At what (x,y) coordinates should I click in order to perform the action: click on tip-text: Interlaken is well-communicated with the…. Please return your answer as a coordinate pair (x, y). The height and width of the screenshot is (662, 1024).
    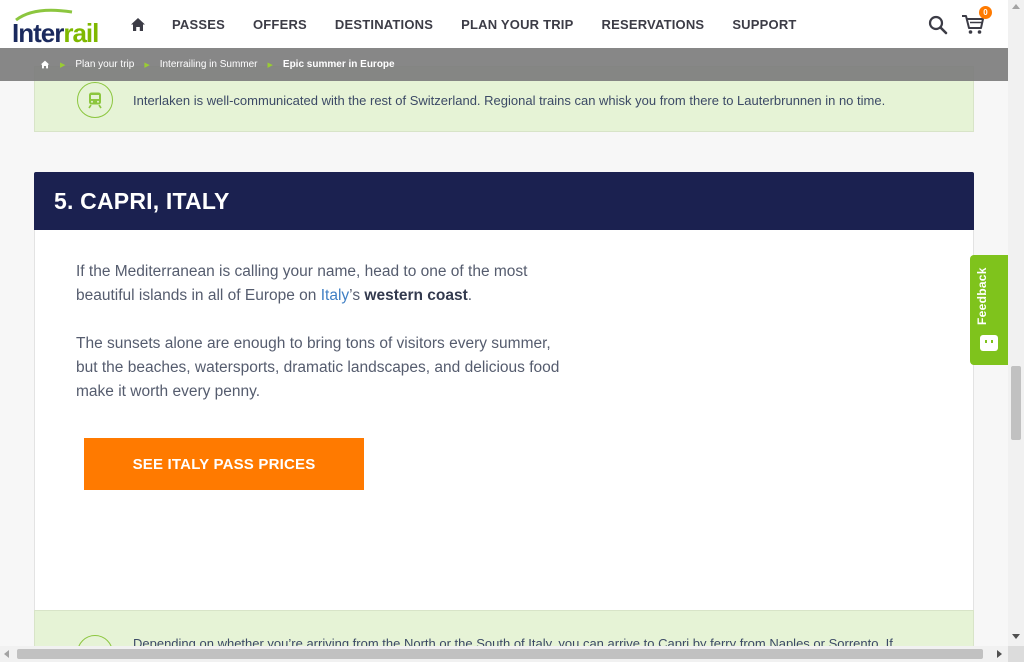
    Looking at the image, I should click on (509, 100).